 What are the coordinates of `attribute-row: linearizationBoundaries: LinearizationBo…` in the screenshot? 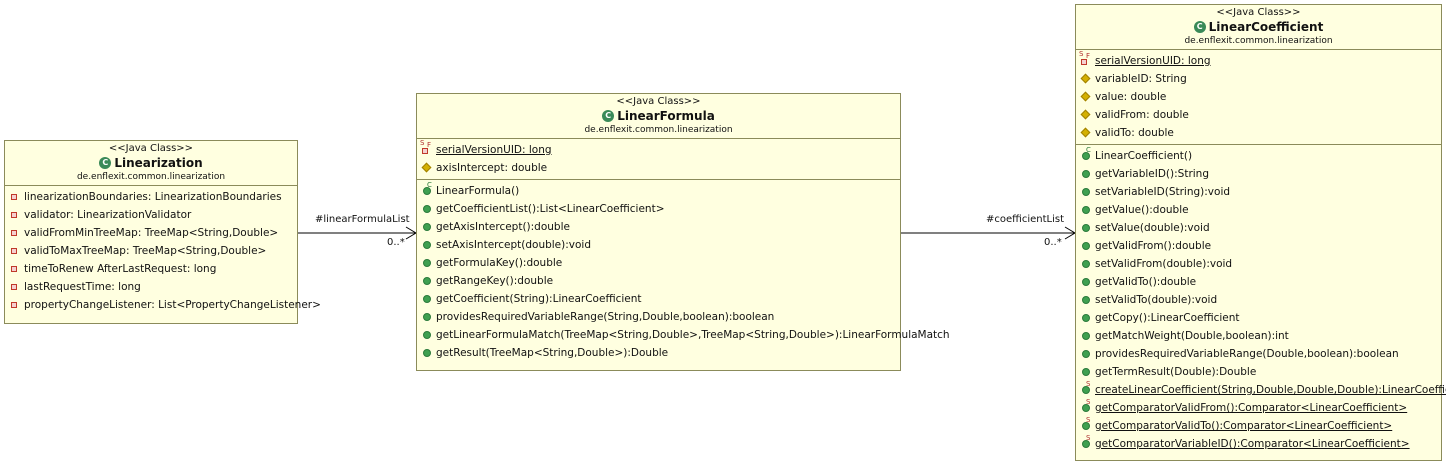 It's located at (151, 197).